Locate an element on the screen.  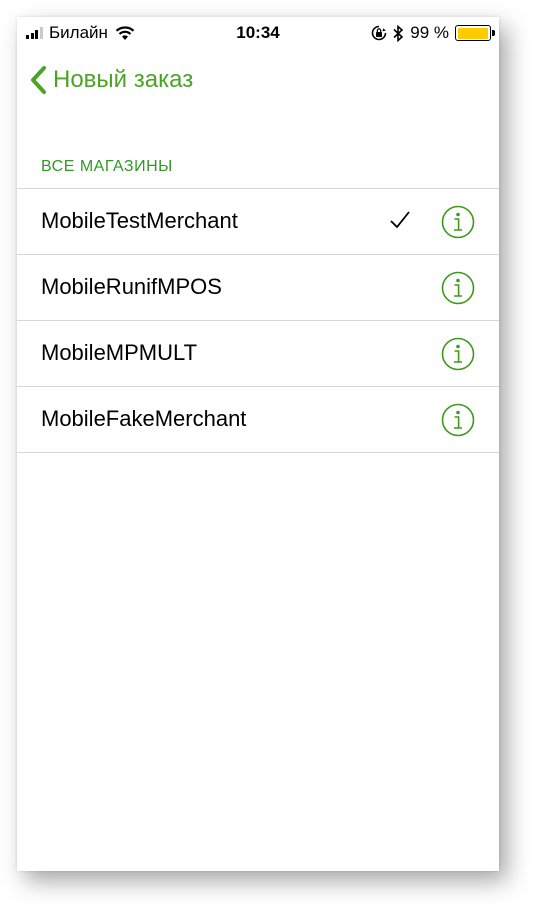
merchant-name: MobileTestMerchant is located at coordinates (139, 220).